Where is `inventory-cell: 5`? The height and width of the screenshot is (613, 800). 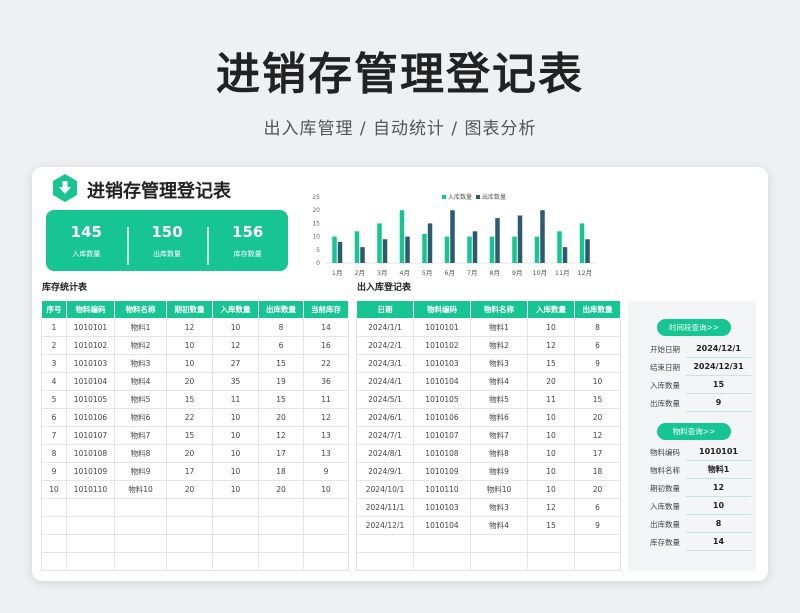
inventory-cell: 5 is located at coordinates (54, 399).